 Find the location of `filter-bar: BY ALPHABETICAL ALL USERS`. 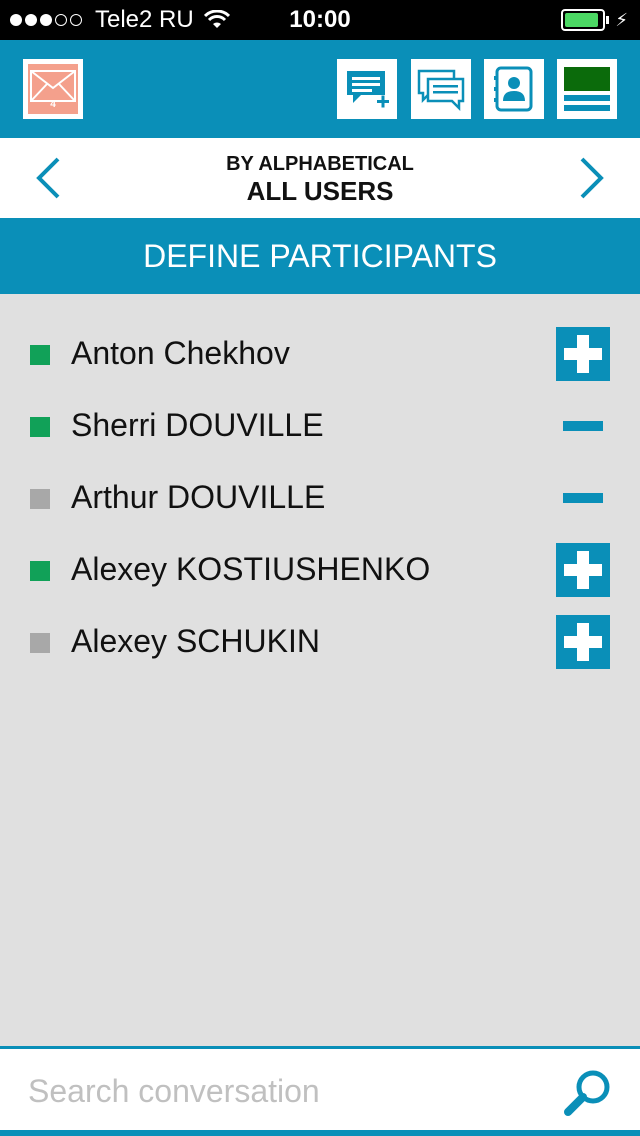

filter-bar: BY ALPHABETICAL ALL USERS is located at coordinates (320, 178).